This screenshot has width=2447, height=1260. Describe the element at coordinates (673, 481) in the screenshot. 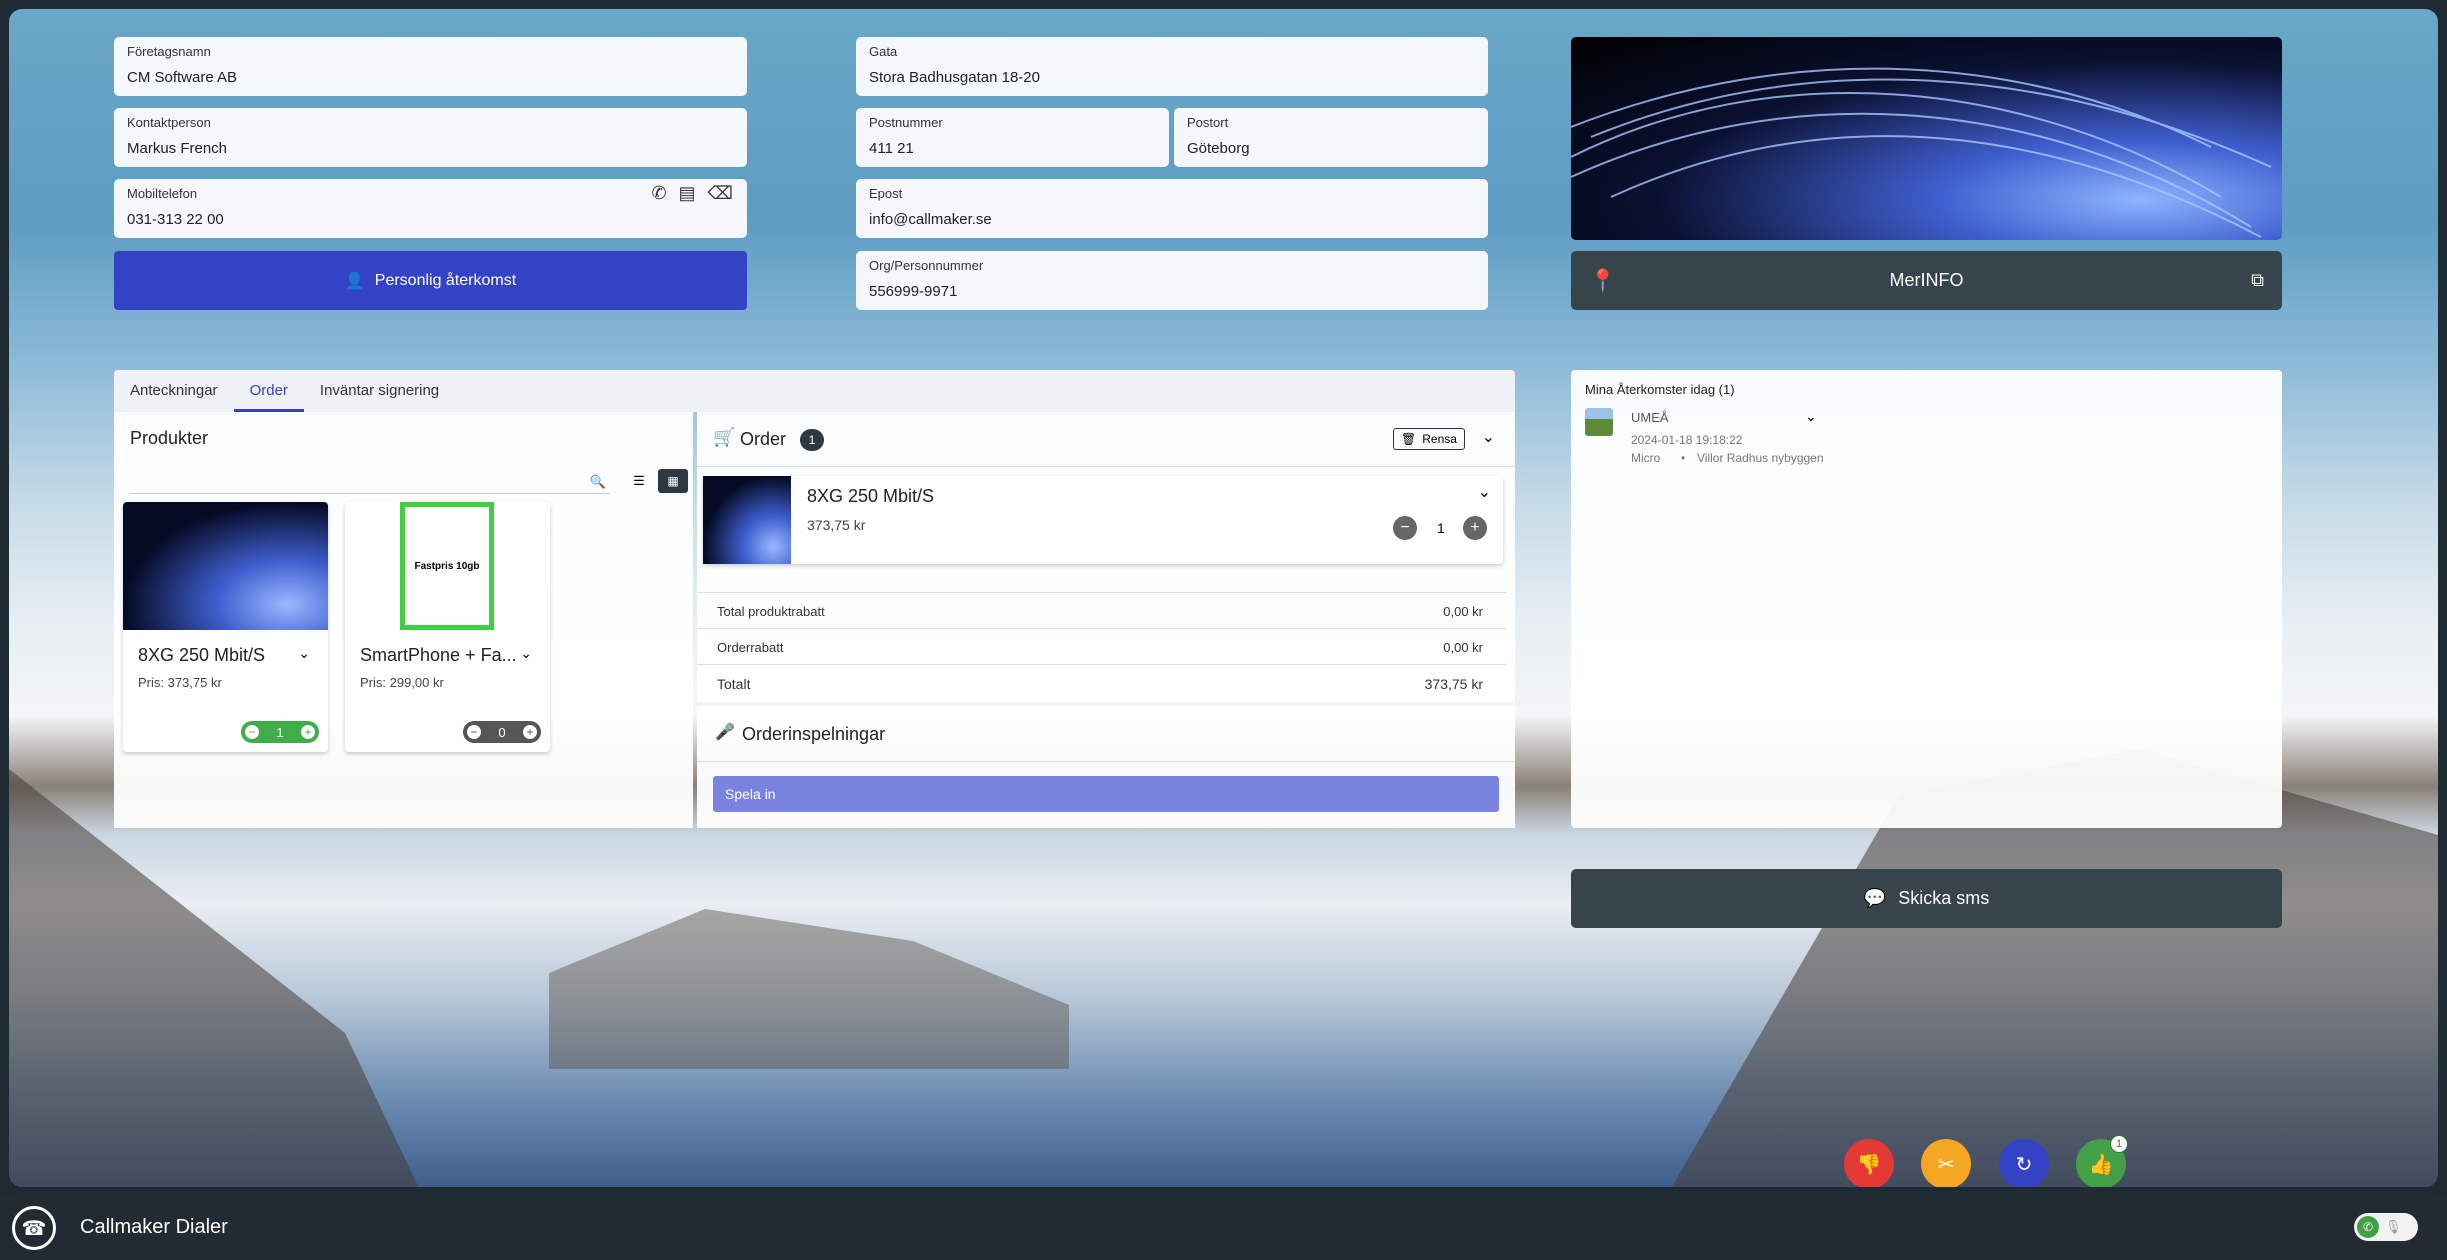

I see `grid-view-icon: ▦` at that location.